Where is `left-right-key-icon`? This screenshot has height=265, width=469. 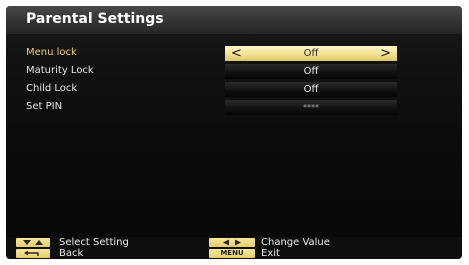
left-right-key-icon is located at coordinates (232, 242).